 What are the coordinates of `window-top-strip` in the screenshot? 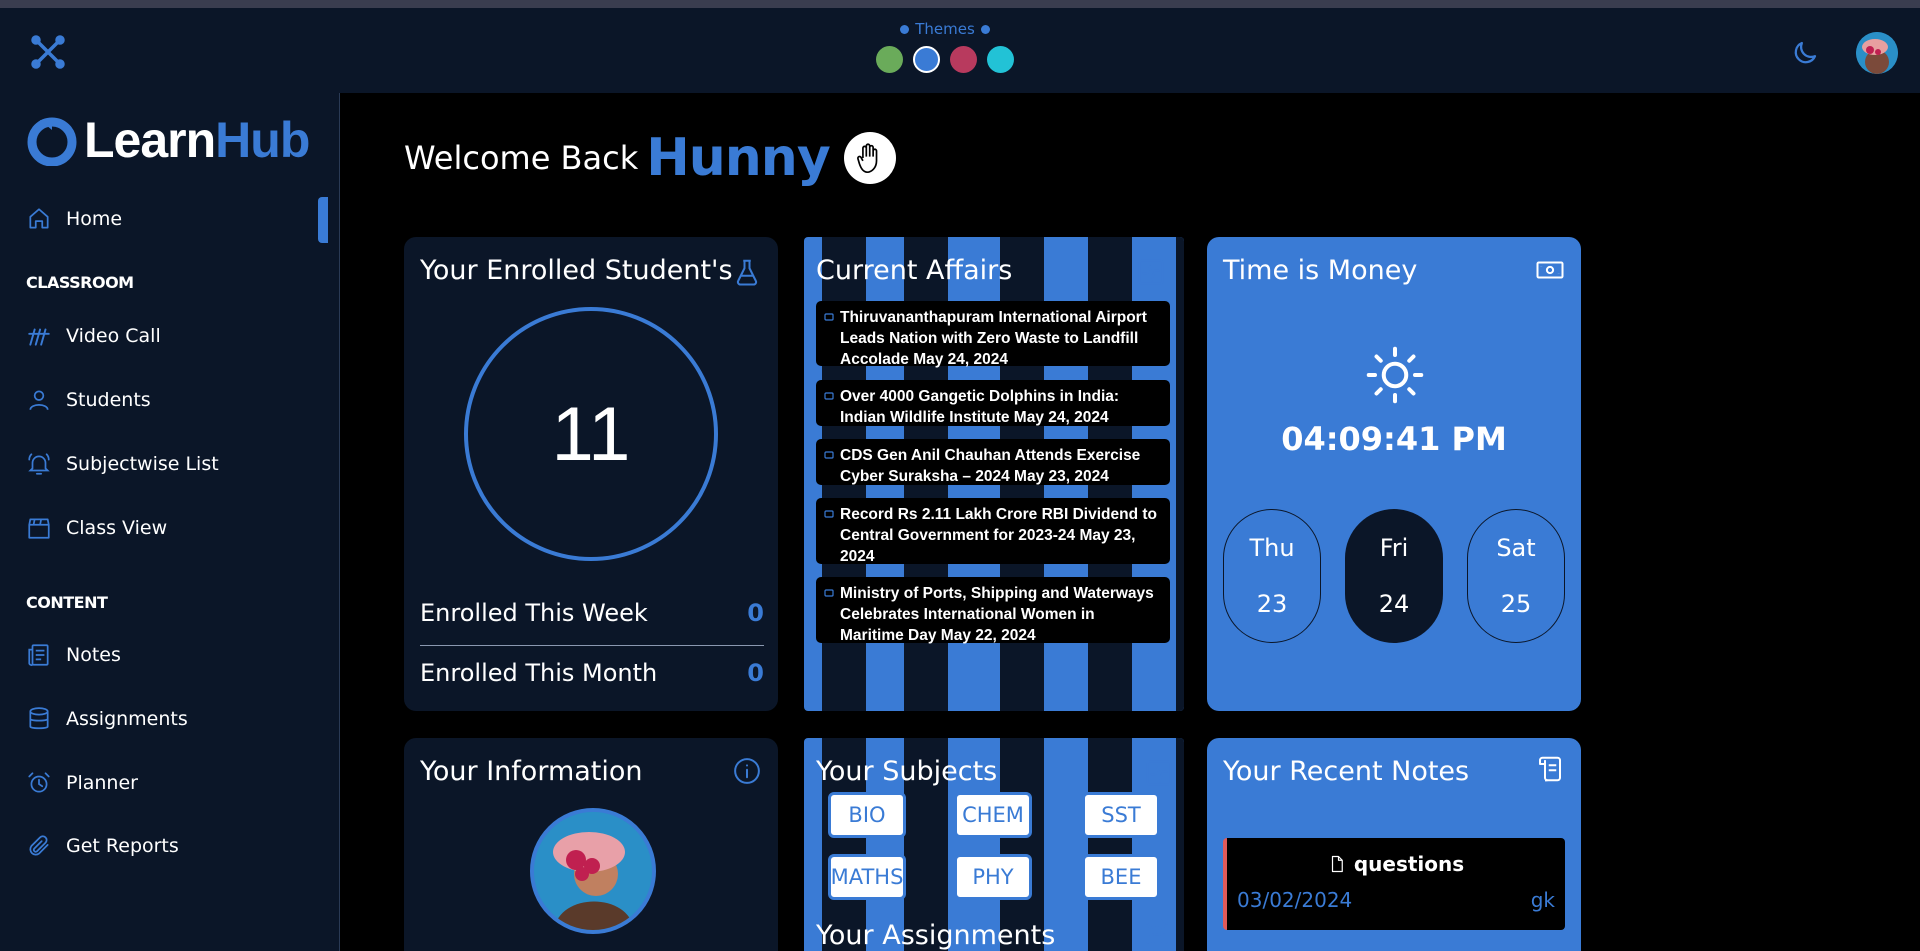 It's located at (960, 4).